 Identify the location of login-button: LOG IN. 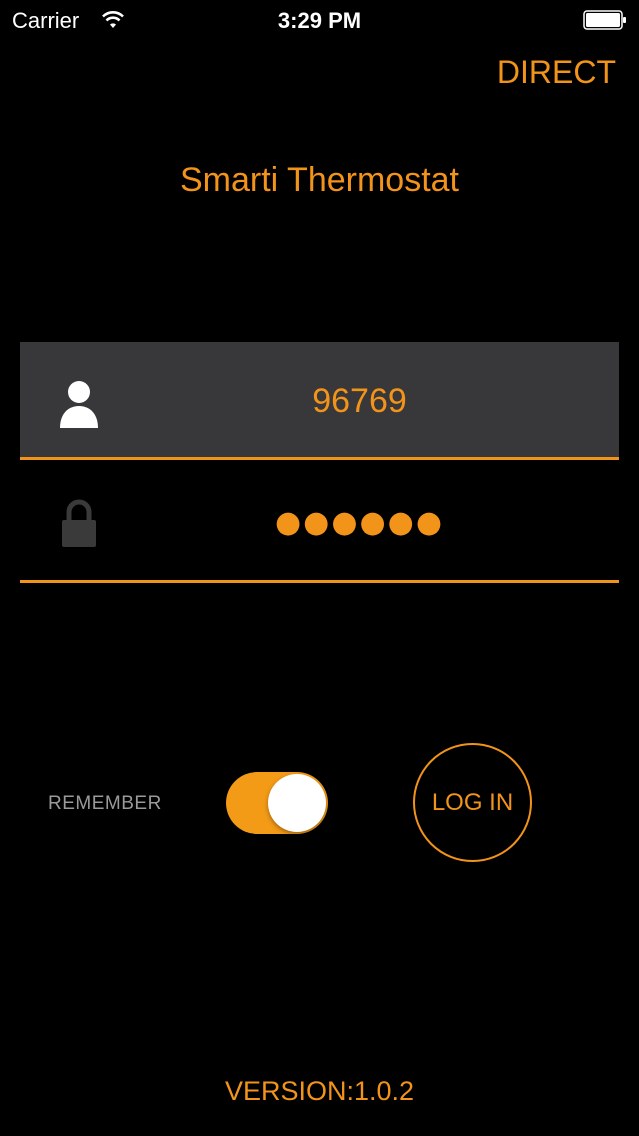
(472, 802).